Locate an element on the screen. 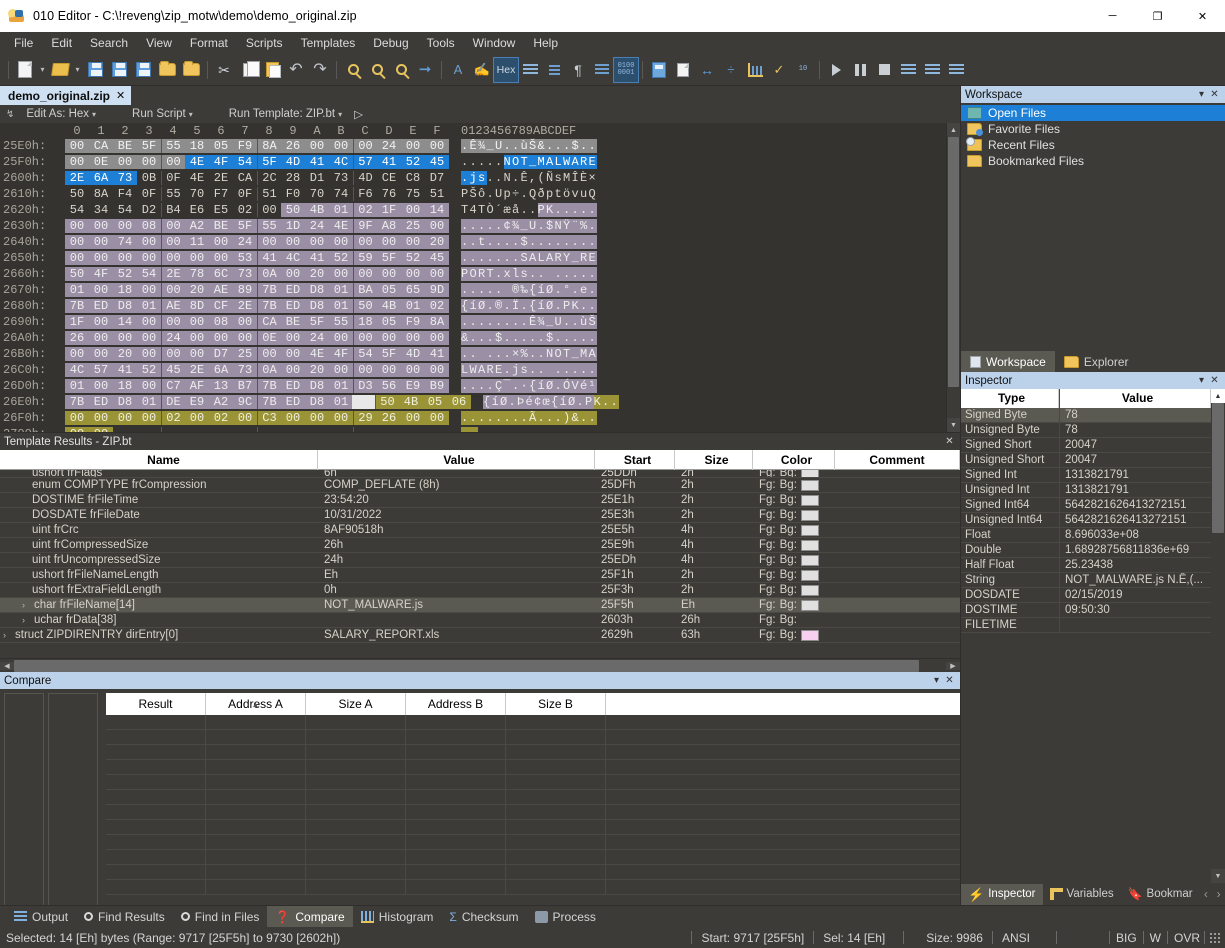 This screenshot has height=948, width=1225. hex-byte: 50 is located at coordinates (387, 402).